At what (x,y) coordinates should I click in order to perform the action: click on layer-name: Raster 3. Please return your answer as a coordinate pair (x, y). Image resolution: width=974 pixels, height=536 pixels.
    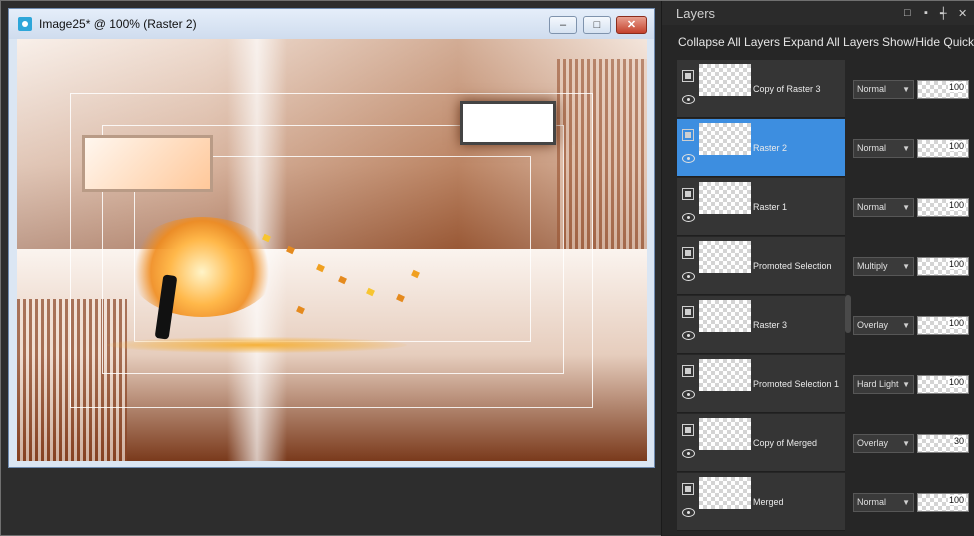
    Looking at the image, I should click on (770, 325).